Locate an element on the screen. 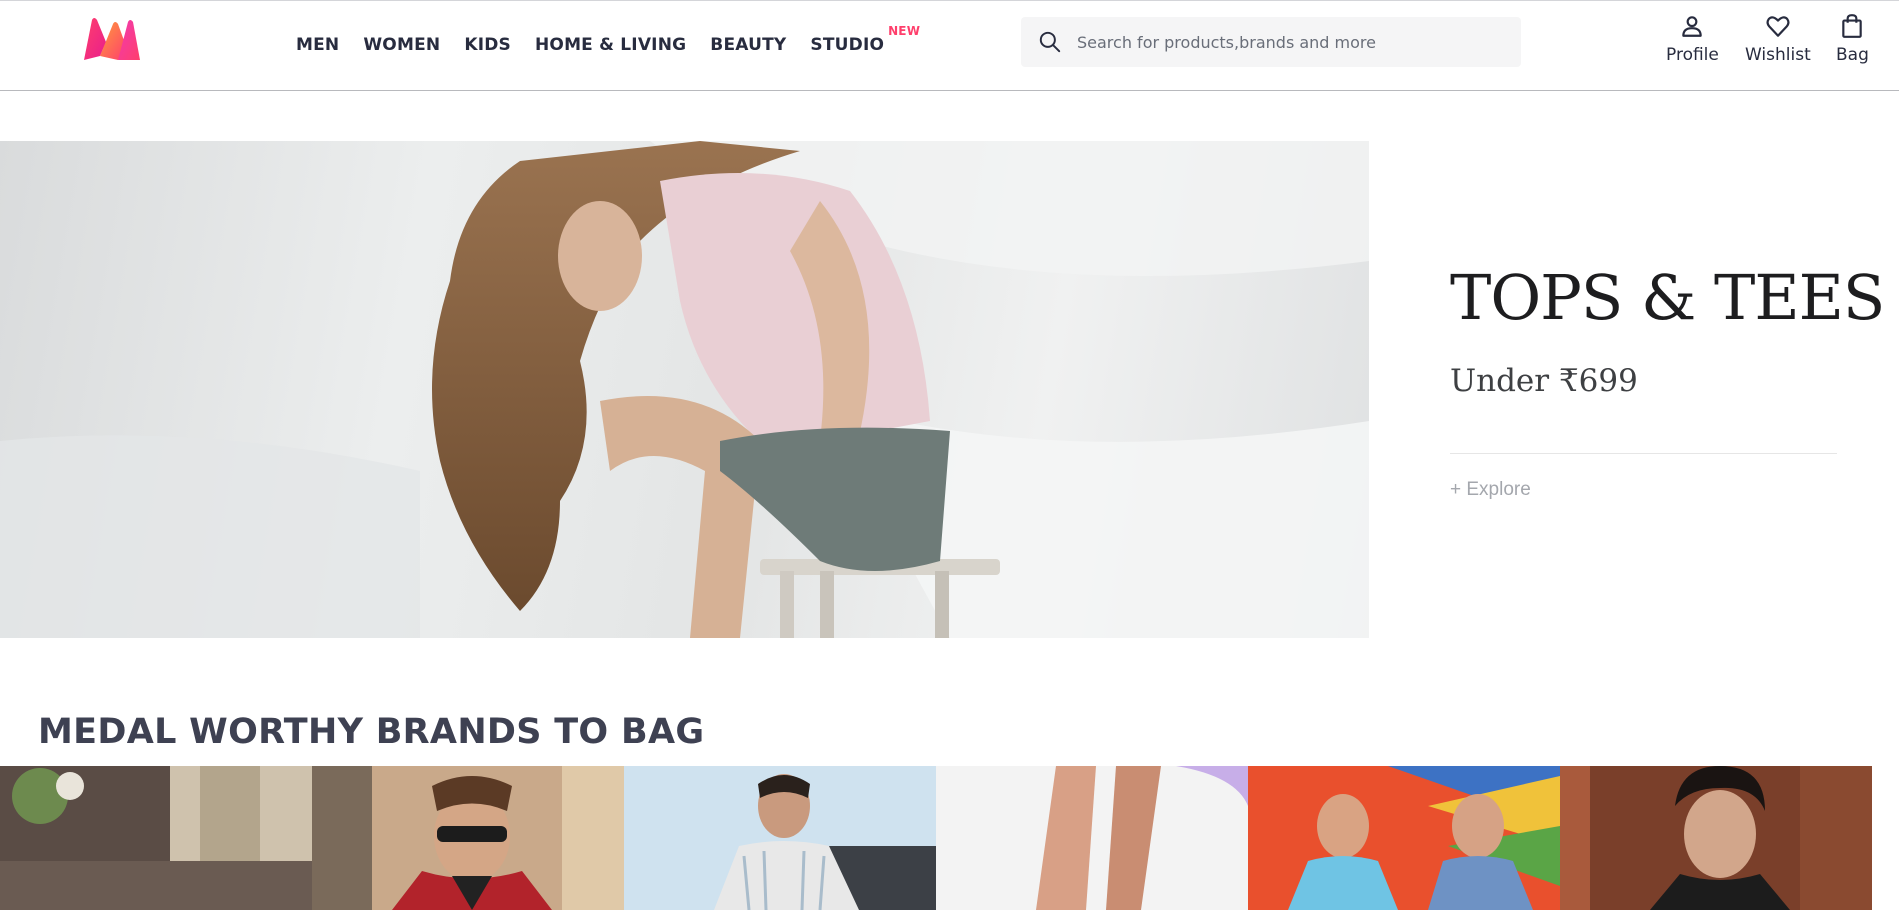 This screenshot has height=910, width=1899. section-title: MEDAL WORTHY BRANDS TO BAG is located at coordinates (371, 732).